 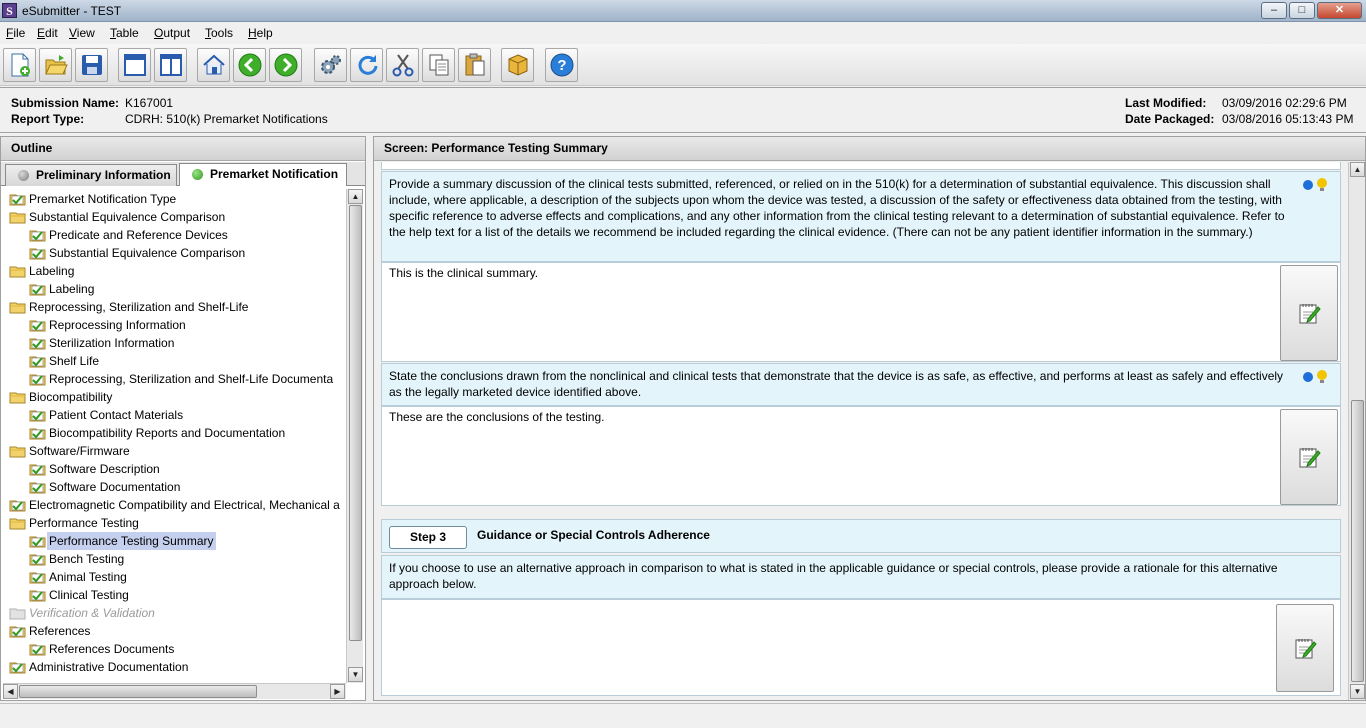 What do you see at coordinates (402, 65) in the screenshot?
I see `cut-button` at bounding box center [402, 65].